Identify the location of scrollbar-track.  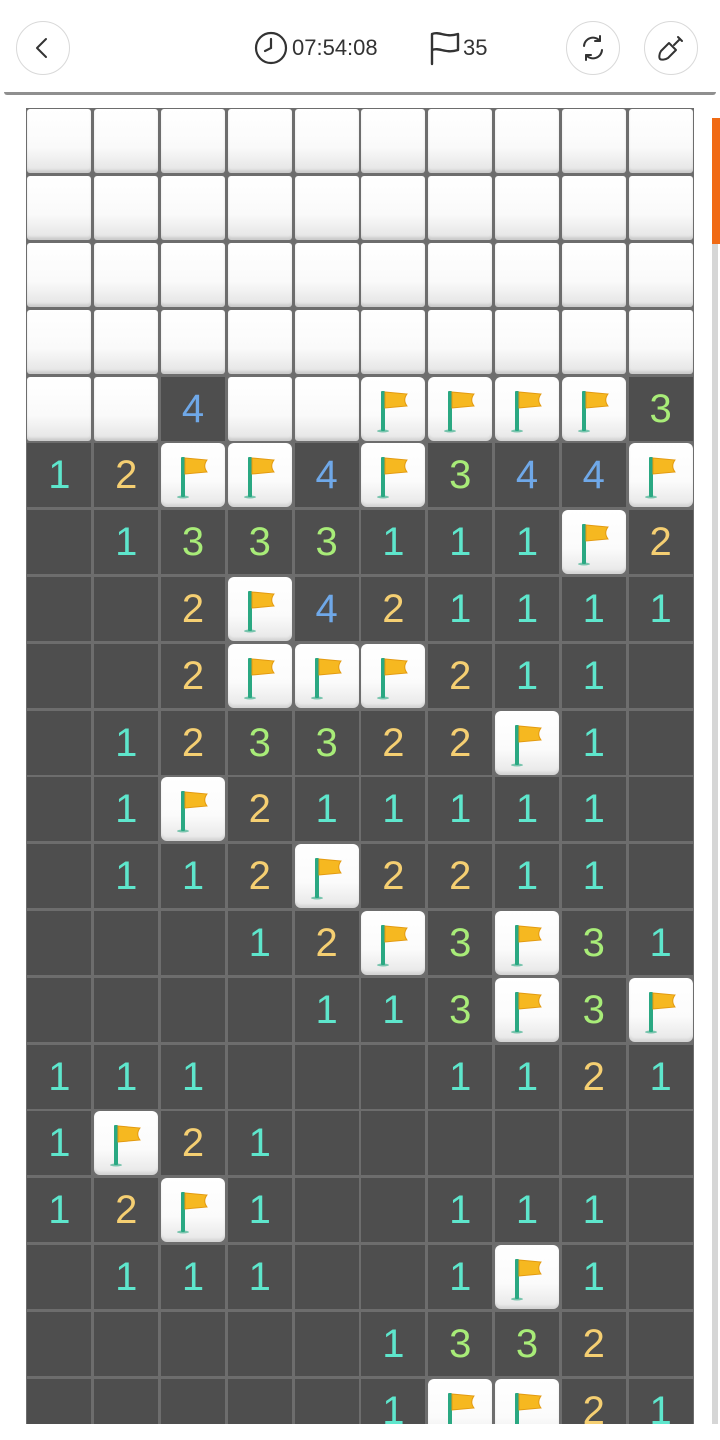
(715, 771).